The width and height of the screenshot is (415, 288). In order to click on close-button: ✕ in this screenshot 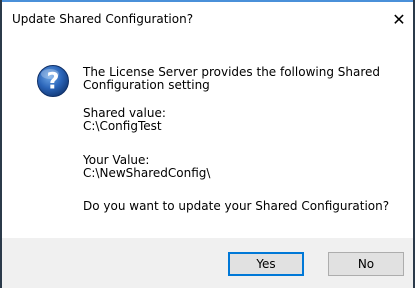, I will do `click(399, 20)`.